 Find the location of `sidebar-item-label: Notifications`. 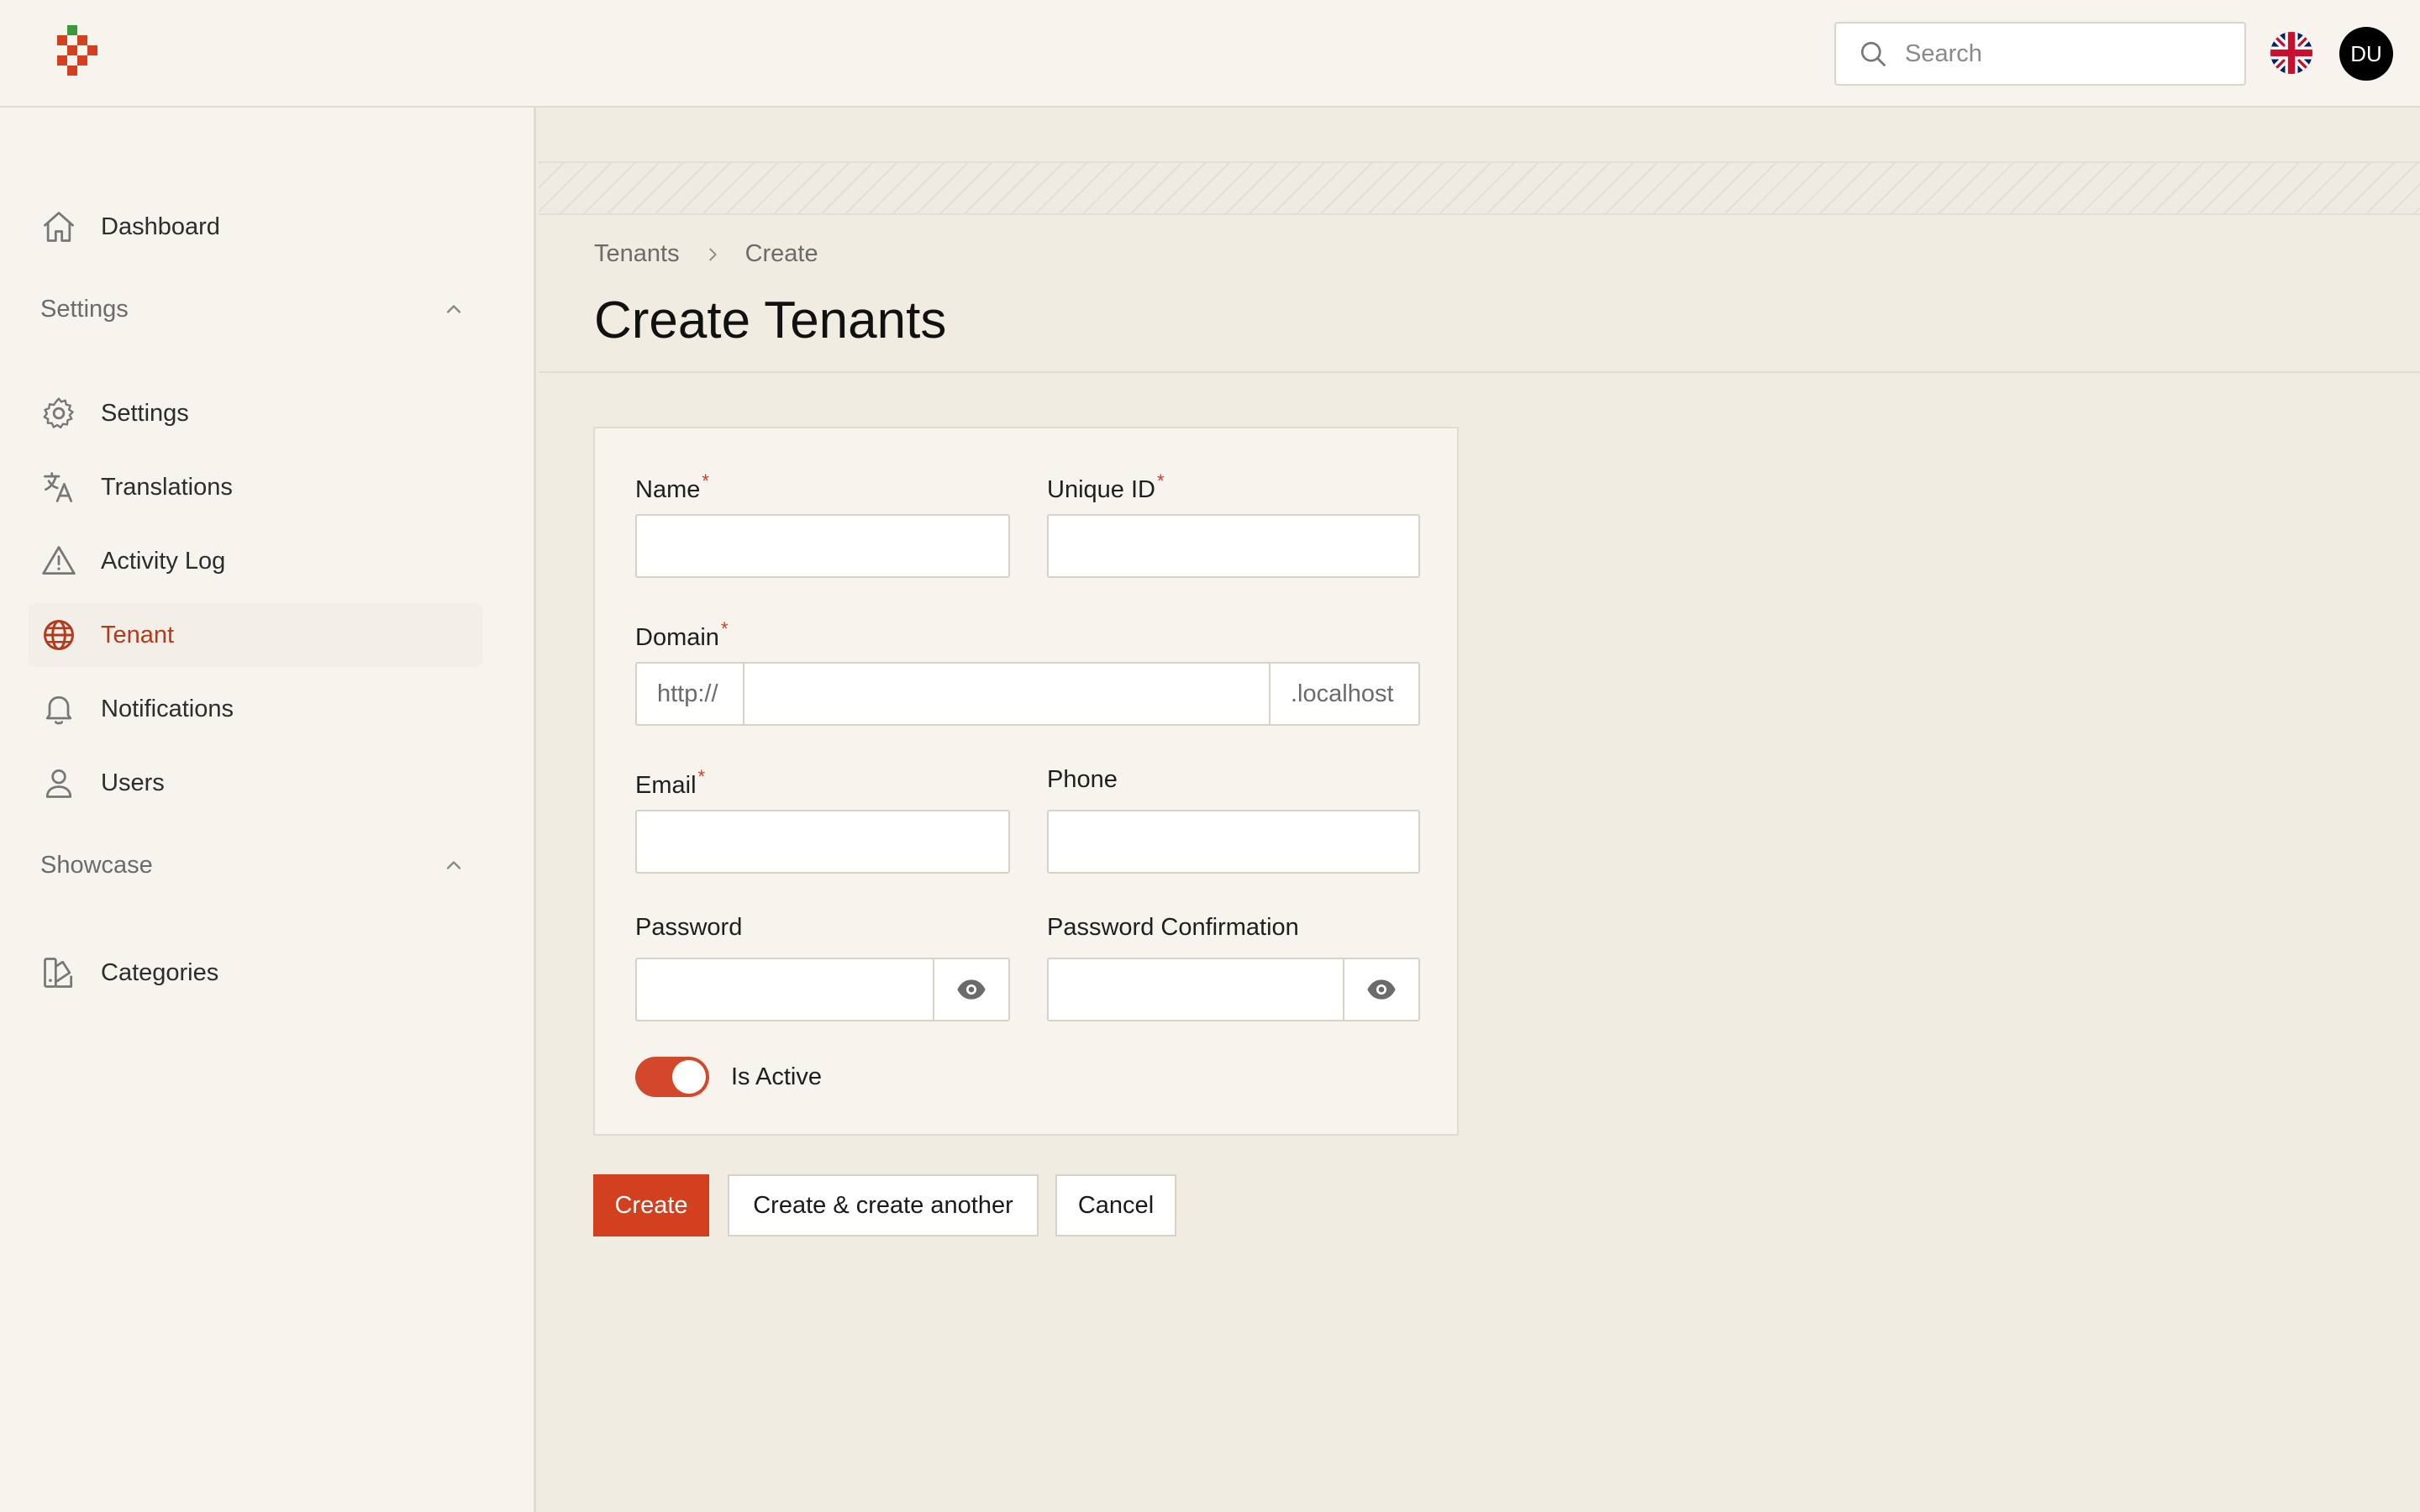

sidebar-item-label: Notifications is located at coordinates (167, 708).